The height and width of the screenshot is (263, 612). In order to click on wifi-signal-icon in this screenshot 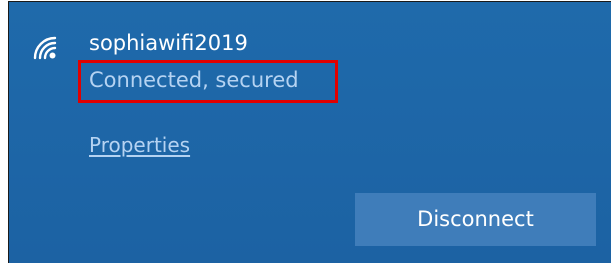, I will do `click(45, 48)`.